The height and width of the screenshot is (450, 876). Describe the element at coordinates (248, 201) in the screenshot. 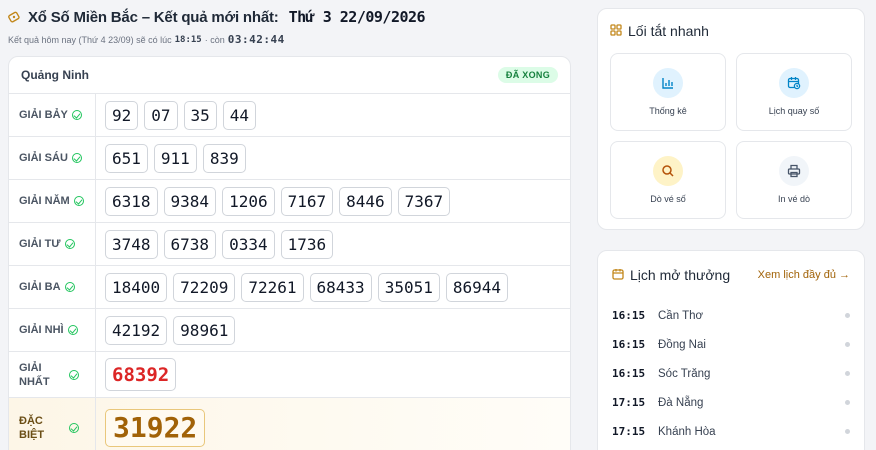

I see `prize-number: 1206` at that location.